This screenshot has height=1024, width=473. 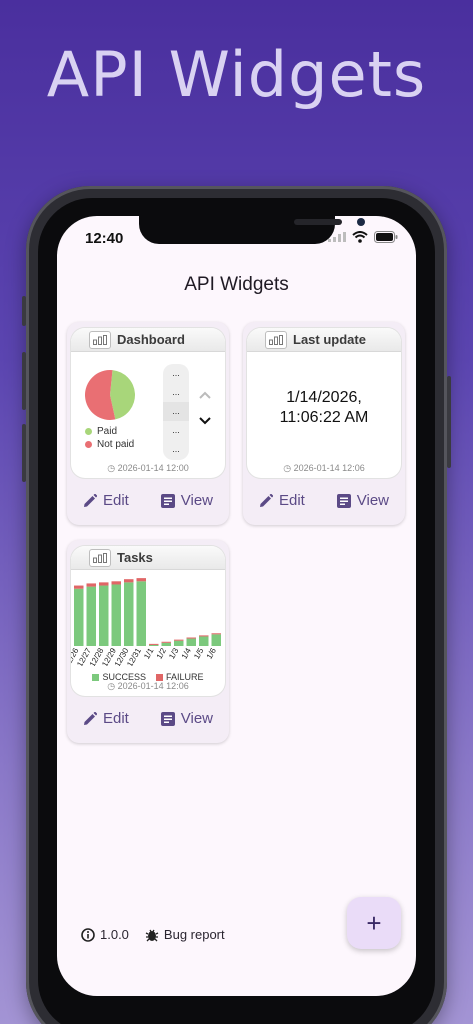 I want to click on last-update-date: 1/14/2026,, so click(x=324, y=397).